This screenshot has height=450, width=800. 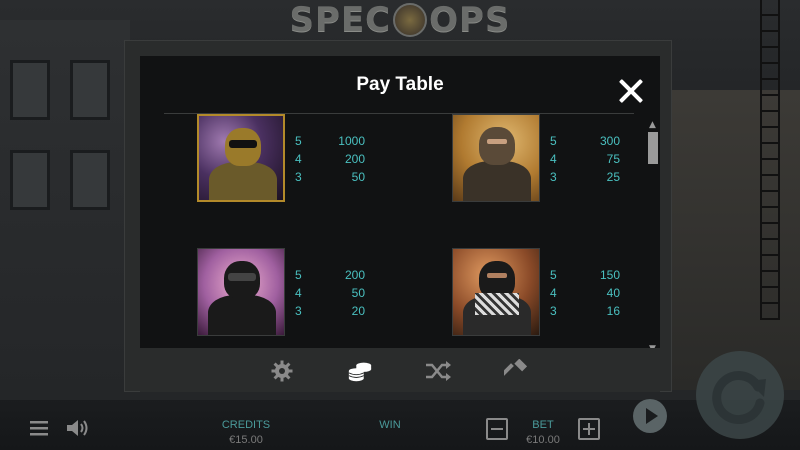 I want to click on spin-arrow-icon, so click(x=739, y=397).